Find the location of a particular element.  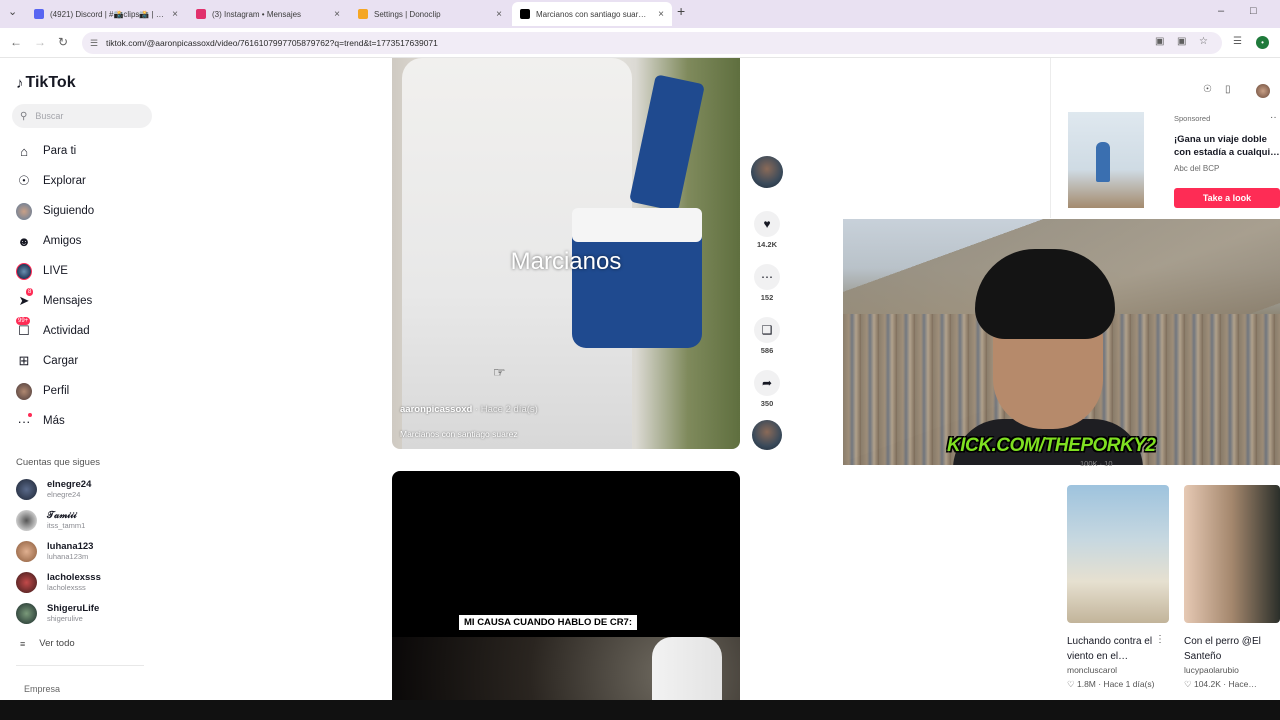

like-button: ♥ 14.2K is located at coordinates (767, 230).